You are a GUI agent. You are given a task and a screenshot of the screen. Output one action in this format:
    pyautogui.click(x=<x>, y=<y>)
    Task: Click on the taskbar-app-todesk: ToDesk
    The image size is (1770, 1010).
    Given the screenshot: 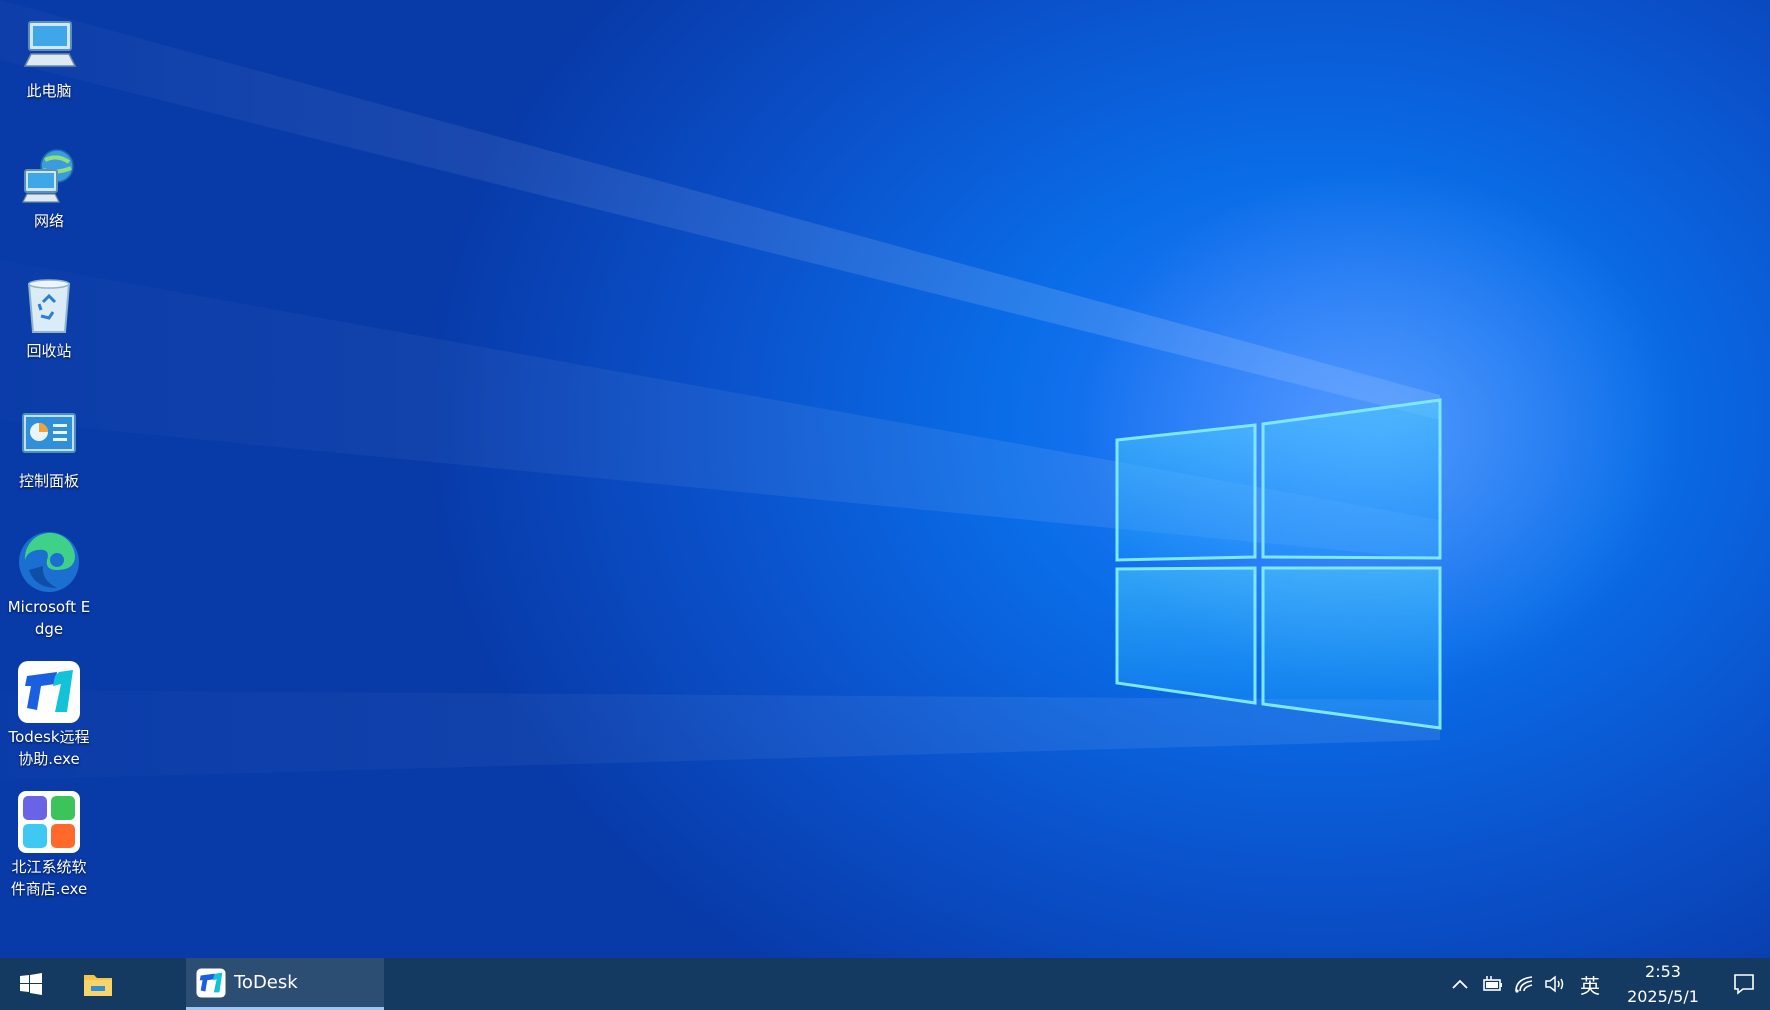 What is the action you would take?
    pyautogui.click(x=285, y=984)
    